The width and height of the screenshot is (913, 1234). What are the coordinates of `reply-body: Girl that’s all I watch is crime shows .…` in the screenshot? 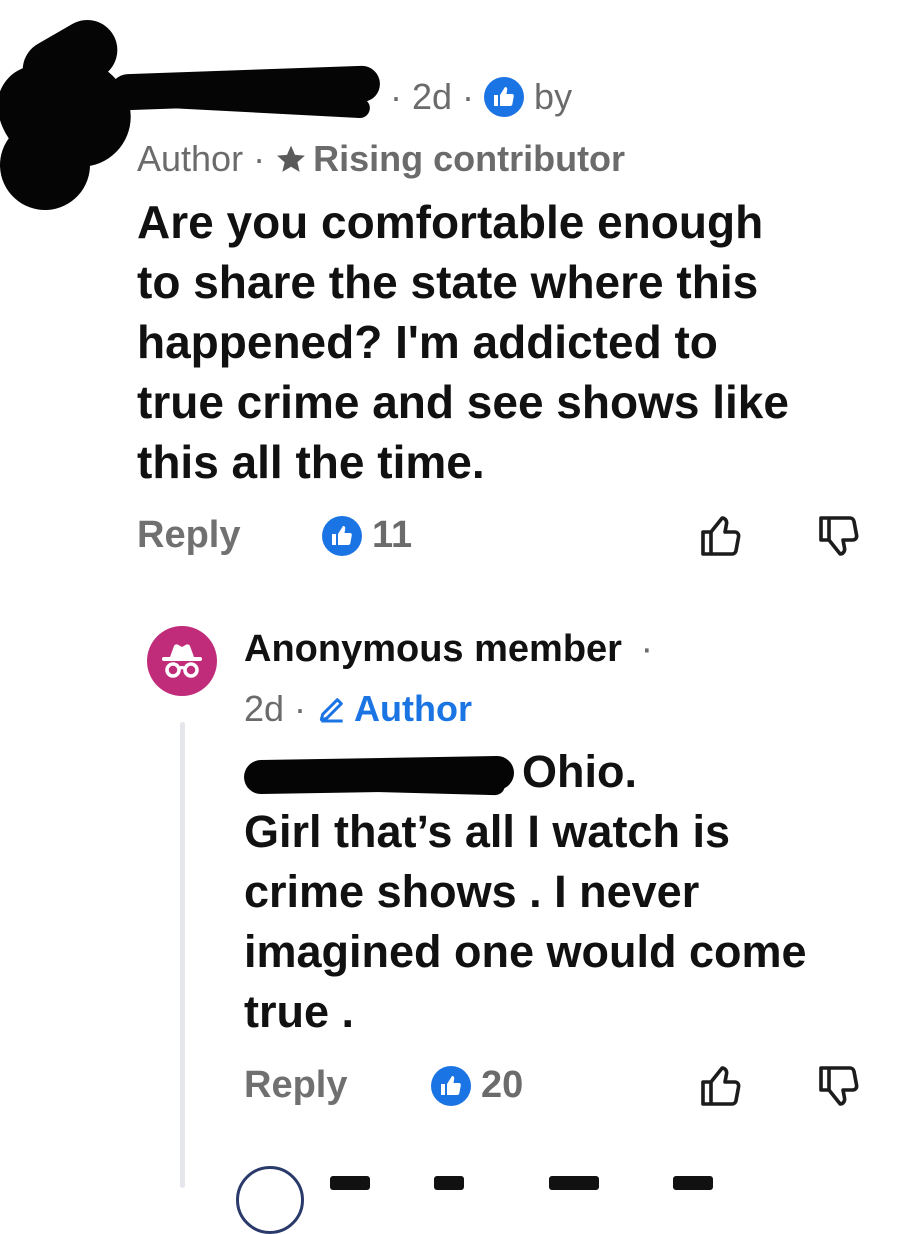 It's located at (525, 922).